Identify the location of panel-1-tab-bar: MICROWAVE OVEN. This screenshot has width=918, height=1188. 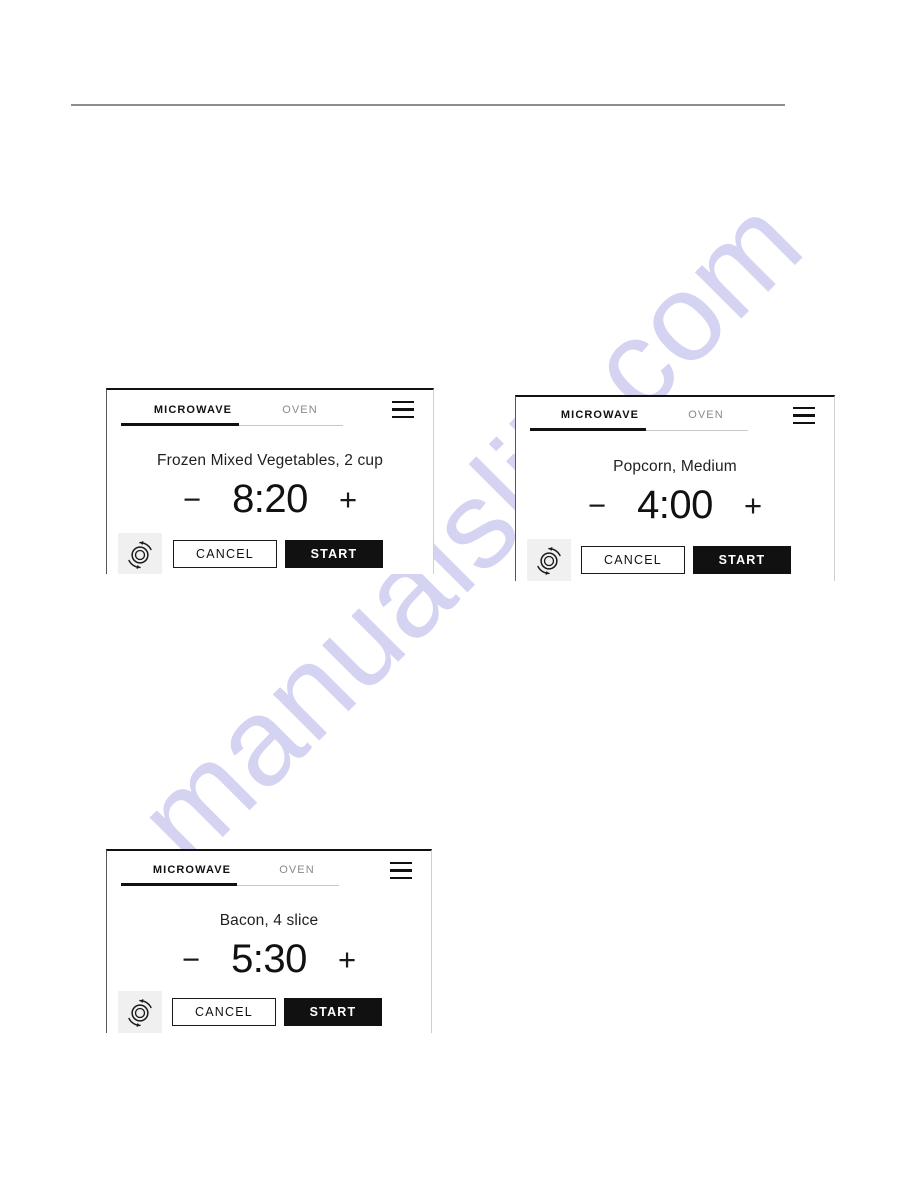
(270, 414).